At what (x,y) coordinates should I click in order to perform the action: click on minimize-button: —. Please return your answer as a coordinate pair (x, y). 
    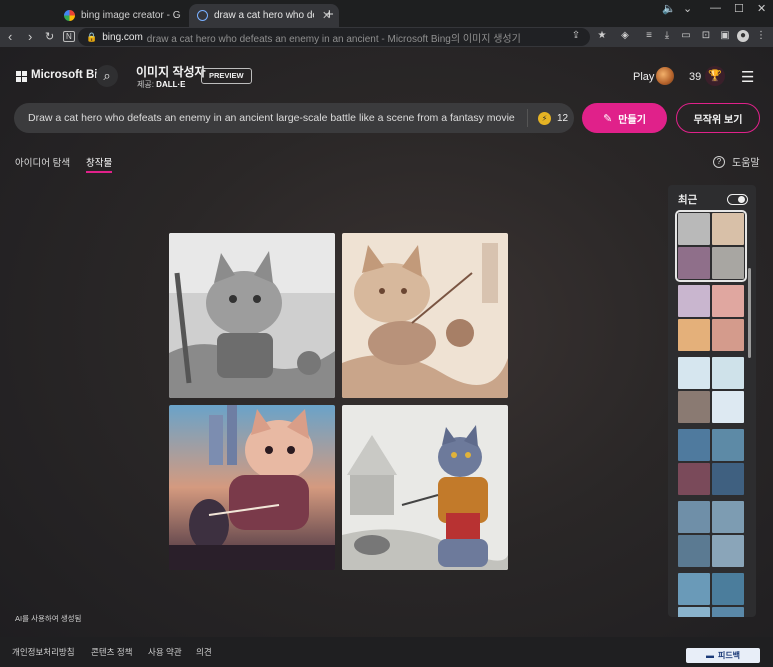
    Looking at the image, I should click on (715, 8).